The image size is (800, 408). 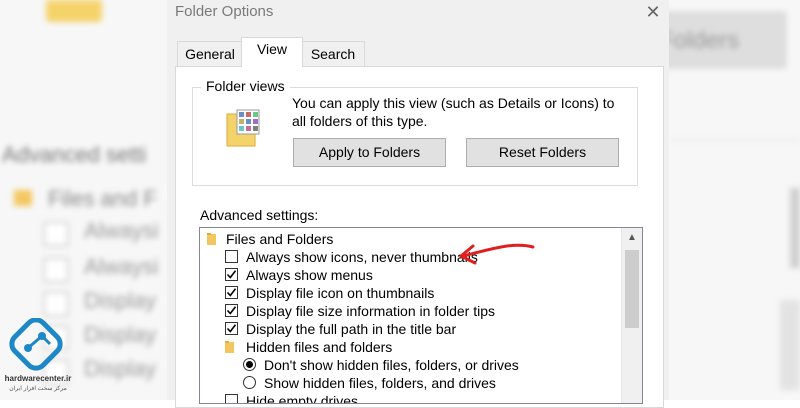 I want to click on close-icon: ✕, so click(x=653, y=12).